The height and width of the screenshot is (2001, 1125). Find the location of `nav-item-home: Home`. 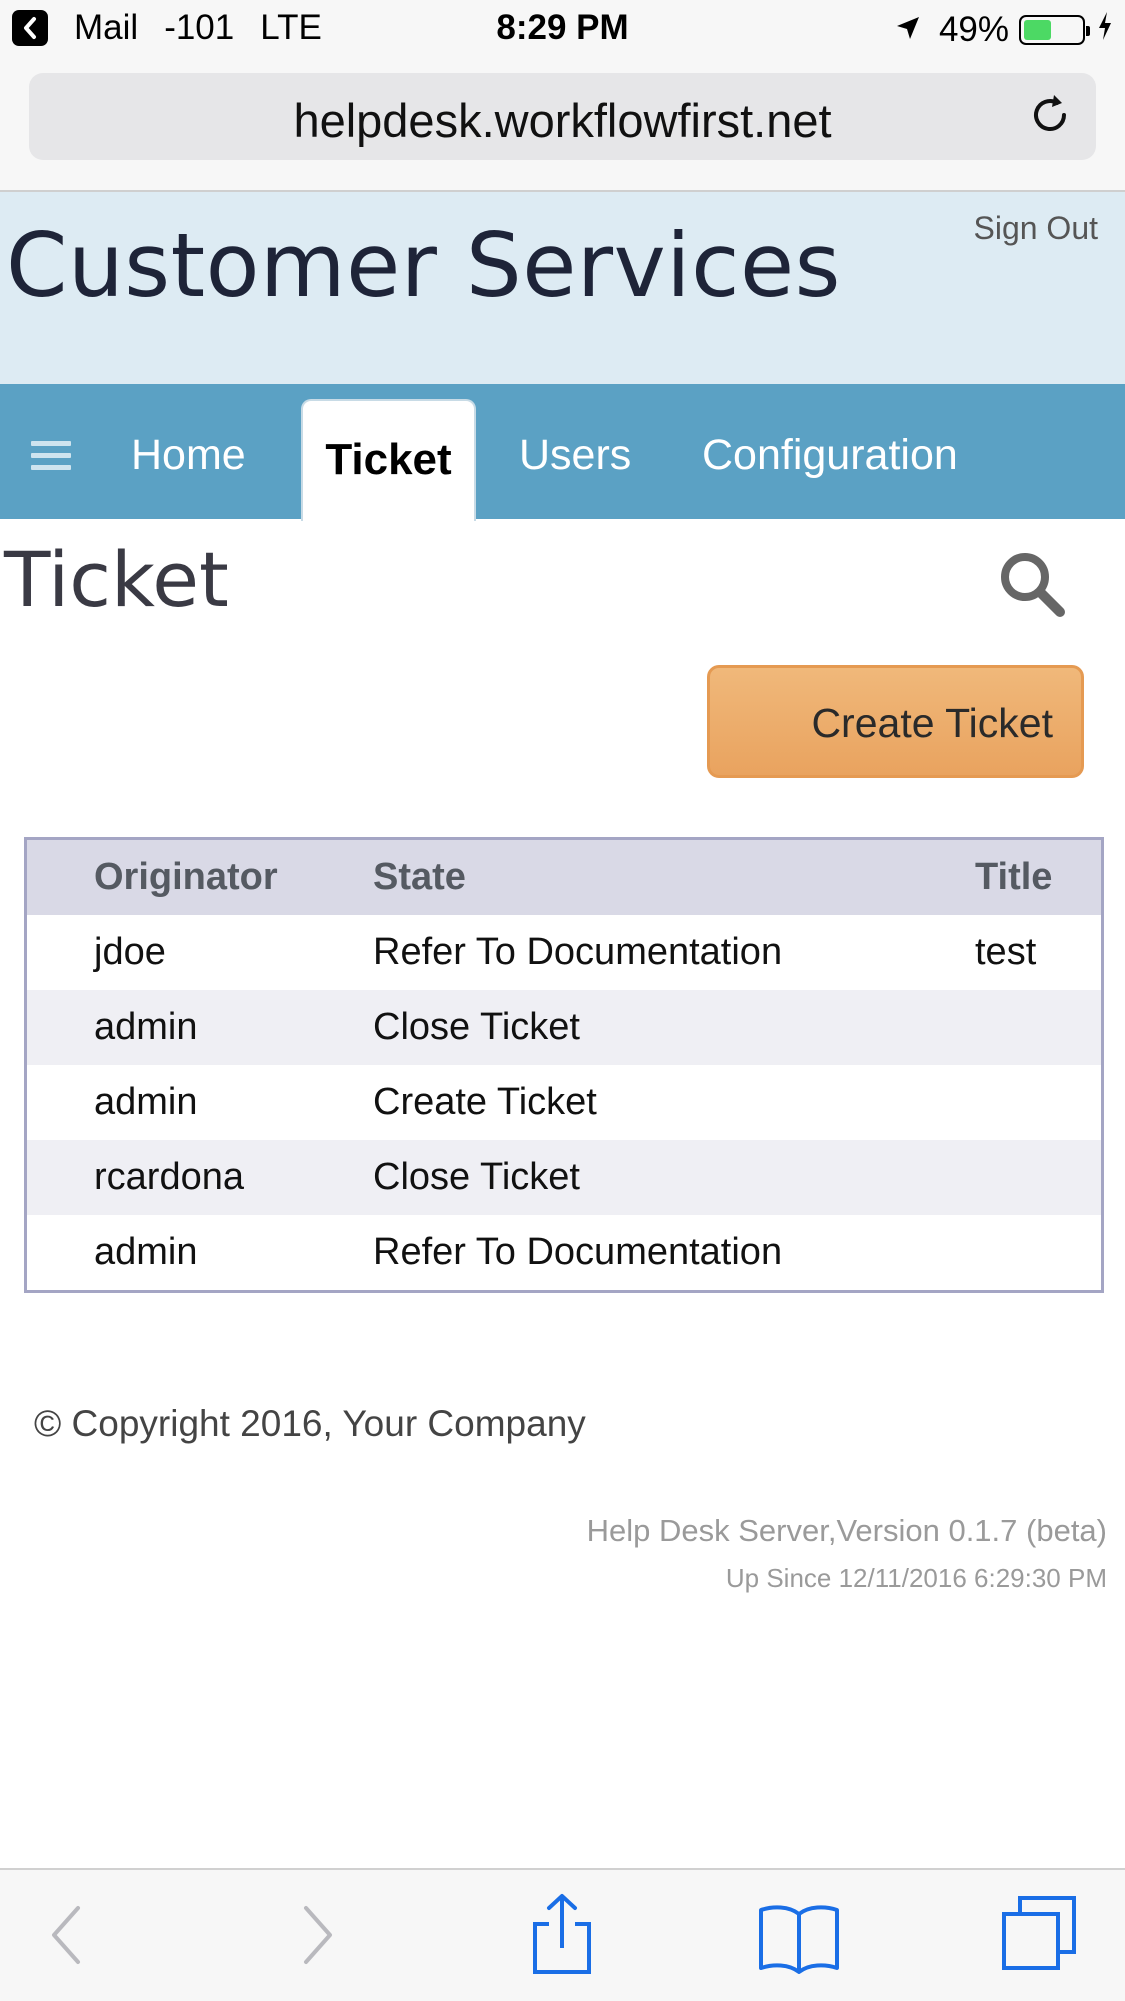

nav-item-home: Home is located at coordinates (188, 455).